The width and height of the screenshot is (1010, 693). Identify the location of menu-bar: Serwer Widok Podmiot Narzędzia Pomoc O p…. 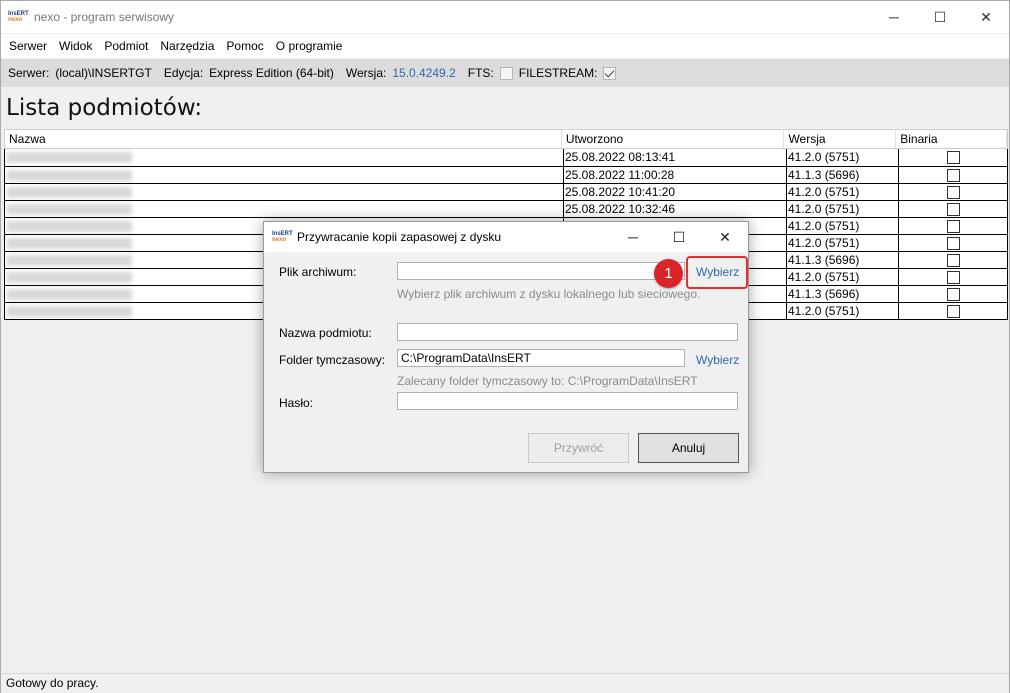
(505, 46).